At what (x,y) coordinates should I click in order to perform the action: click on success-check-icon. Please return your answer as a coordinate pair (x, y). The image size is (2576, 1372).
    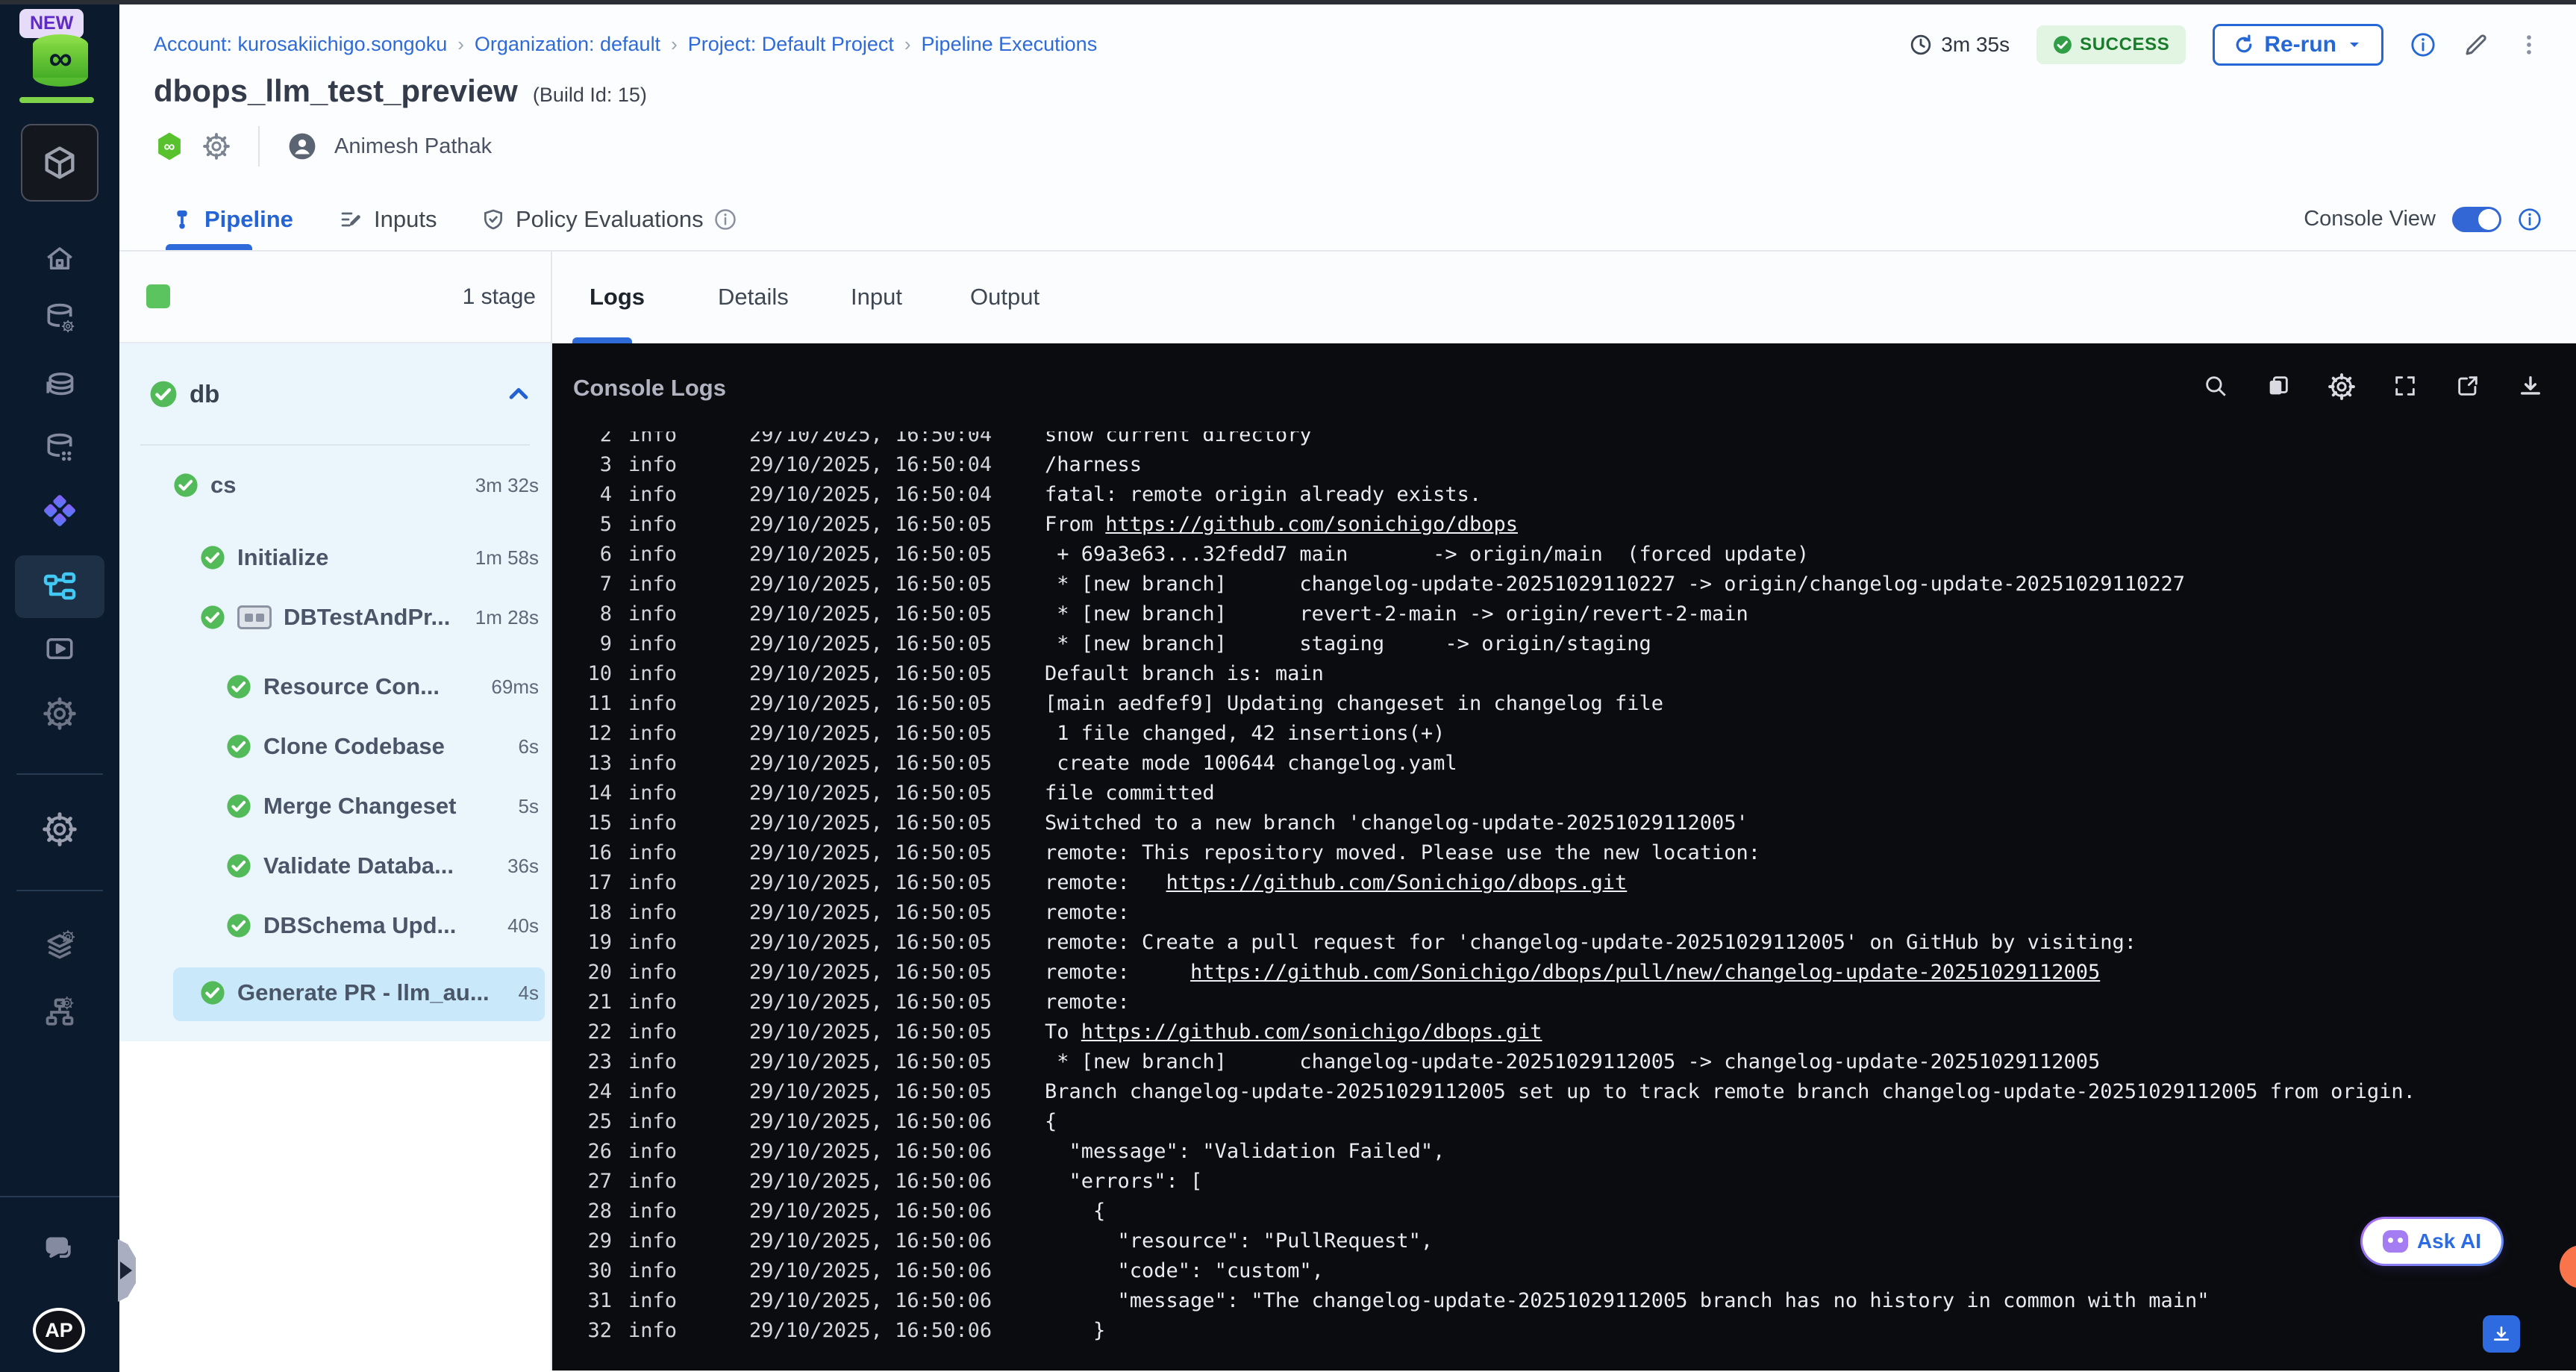
    Looking at the image, I should click on (238, 866).